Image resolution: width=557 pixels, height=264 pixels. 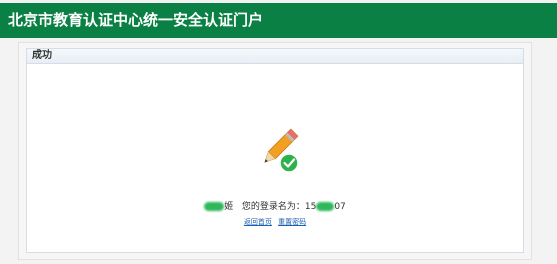 What do you see at coordinates (310, 207) in the screenshot?
I see `login-prefix: 15` at bounding box center [310, 207].